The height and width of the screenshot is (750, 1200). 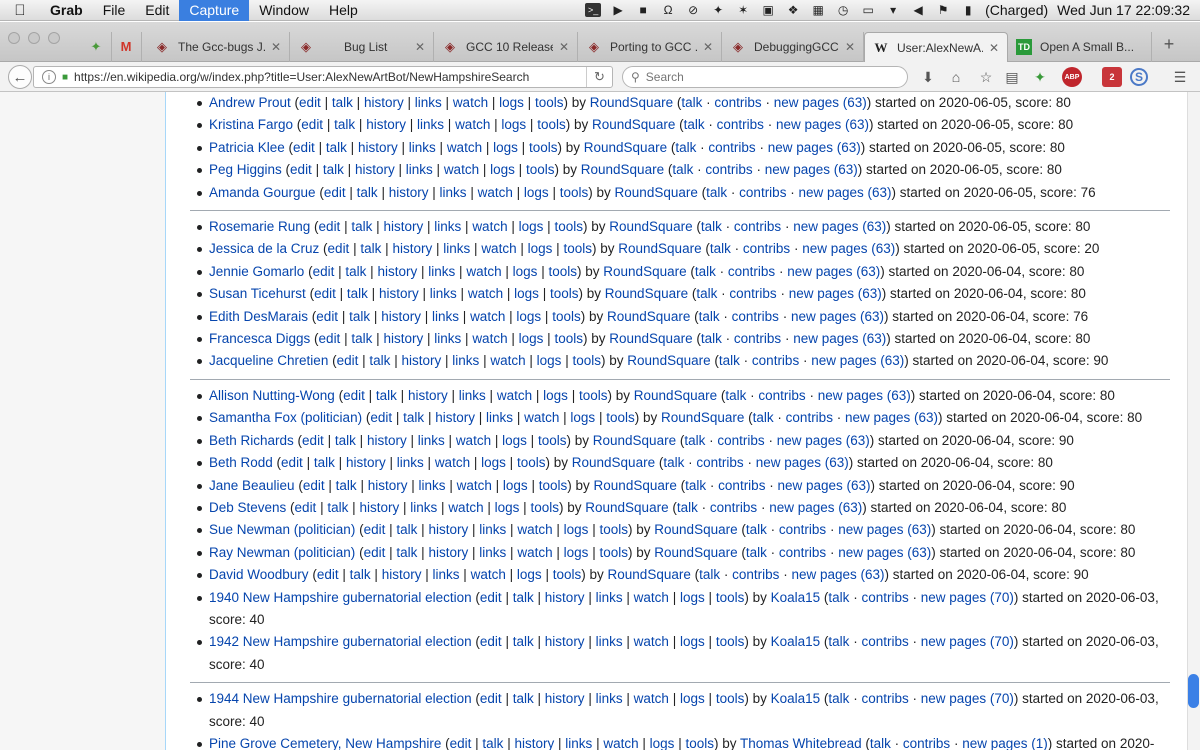 I want to click on scrollbar-track, so click(x=1193, y=421).